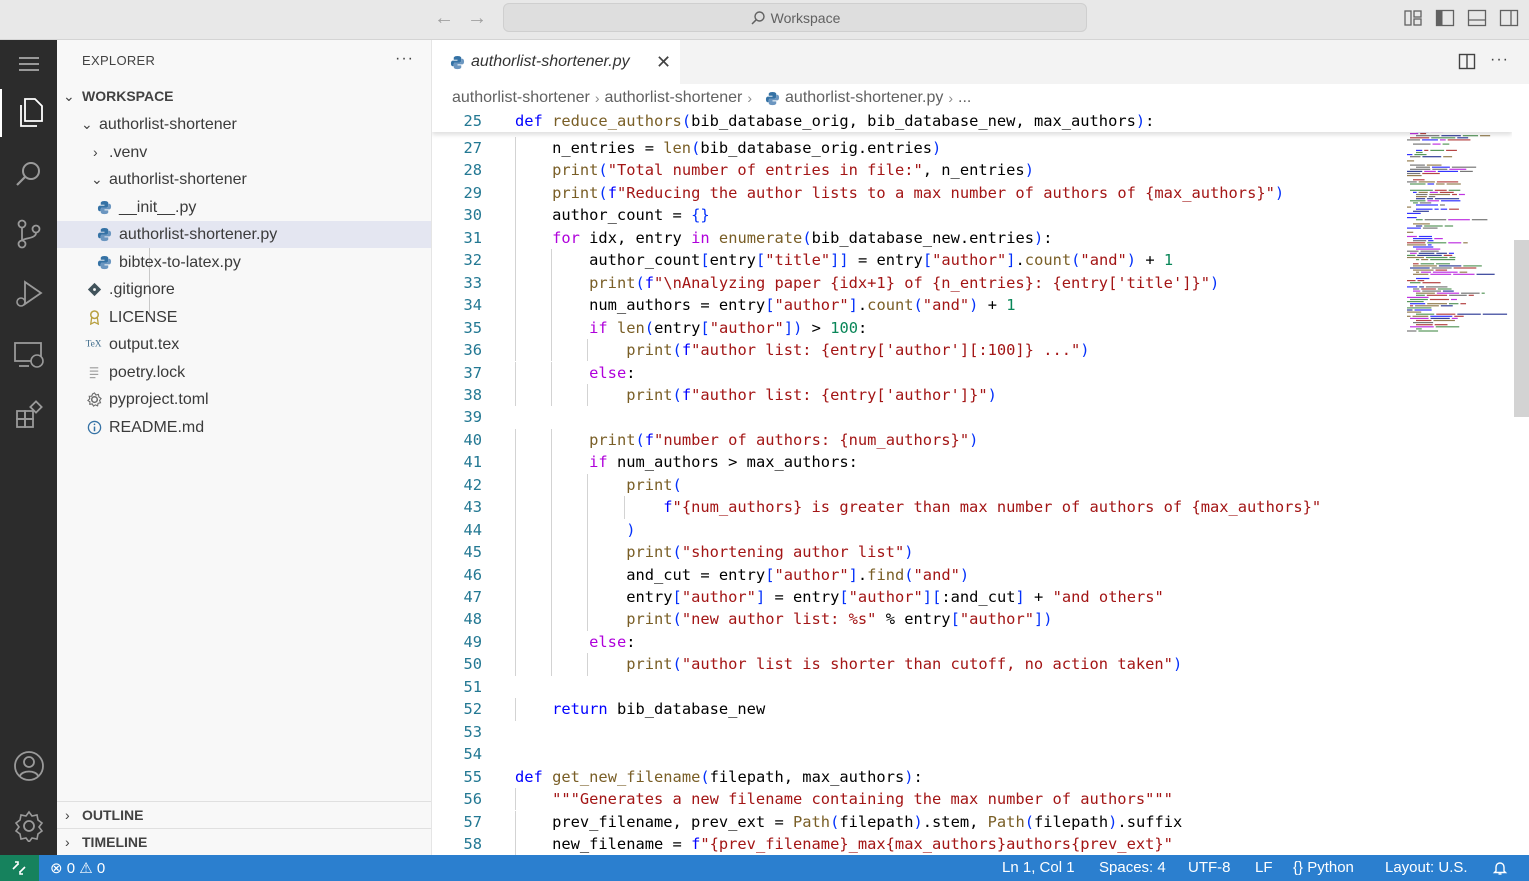 This screenshot has width=1529, height=881. What do you see at coordinates (28, 766) in the screenshot?
I see `account-icon` at bounding box center [28, 766].